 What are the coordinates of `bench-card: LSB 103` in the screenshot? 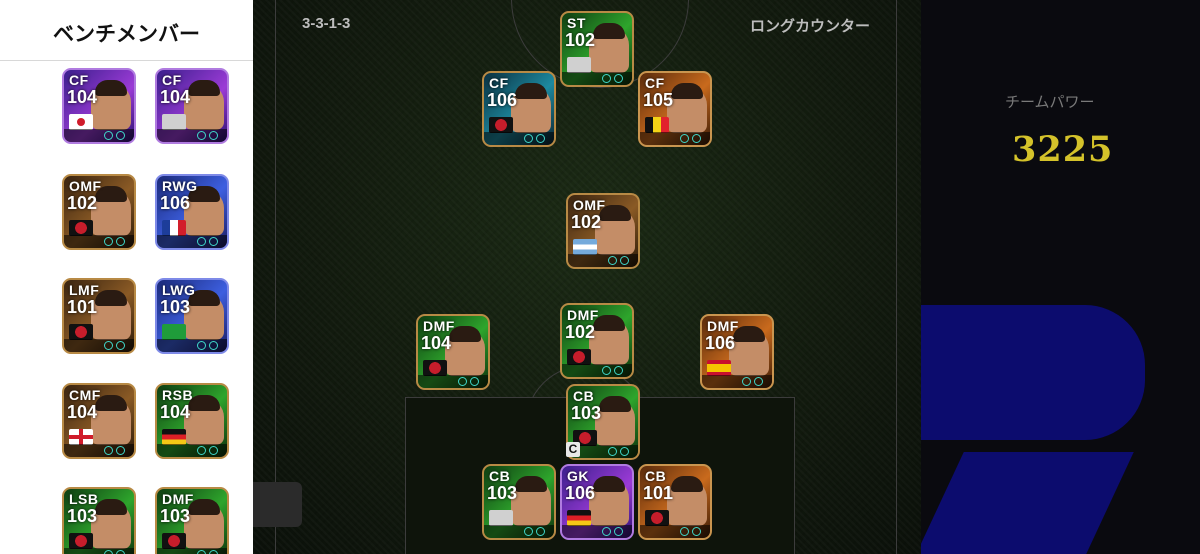 It's located at (99, 520).